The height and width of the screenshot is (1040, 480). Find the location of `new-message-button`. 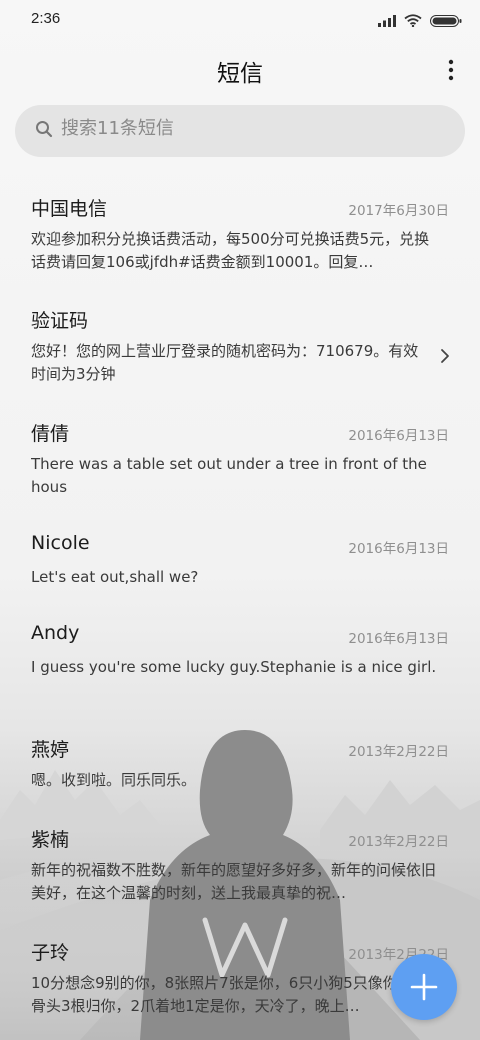

new-message-button is located at coordinates (424, 987).